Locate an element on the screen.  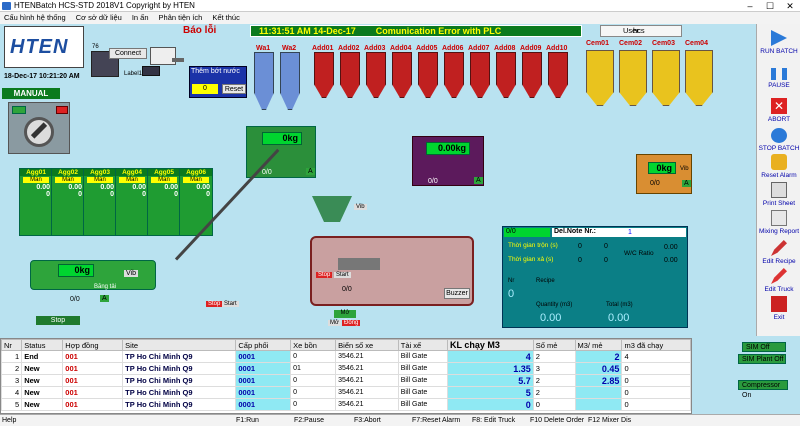
alarm-title: Báo lỗi is located at coordinates (200, 30).